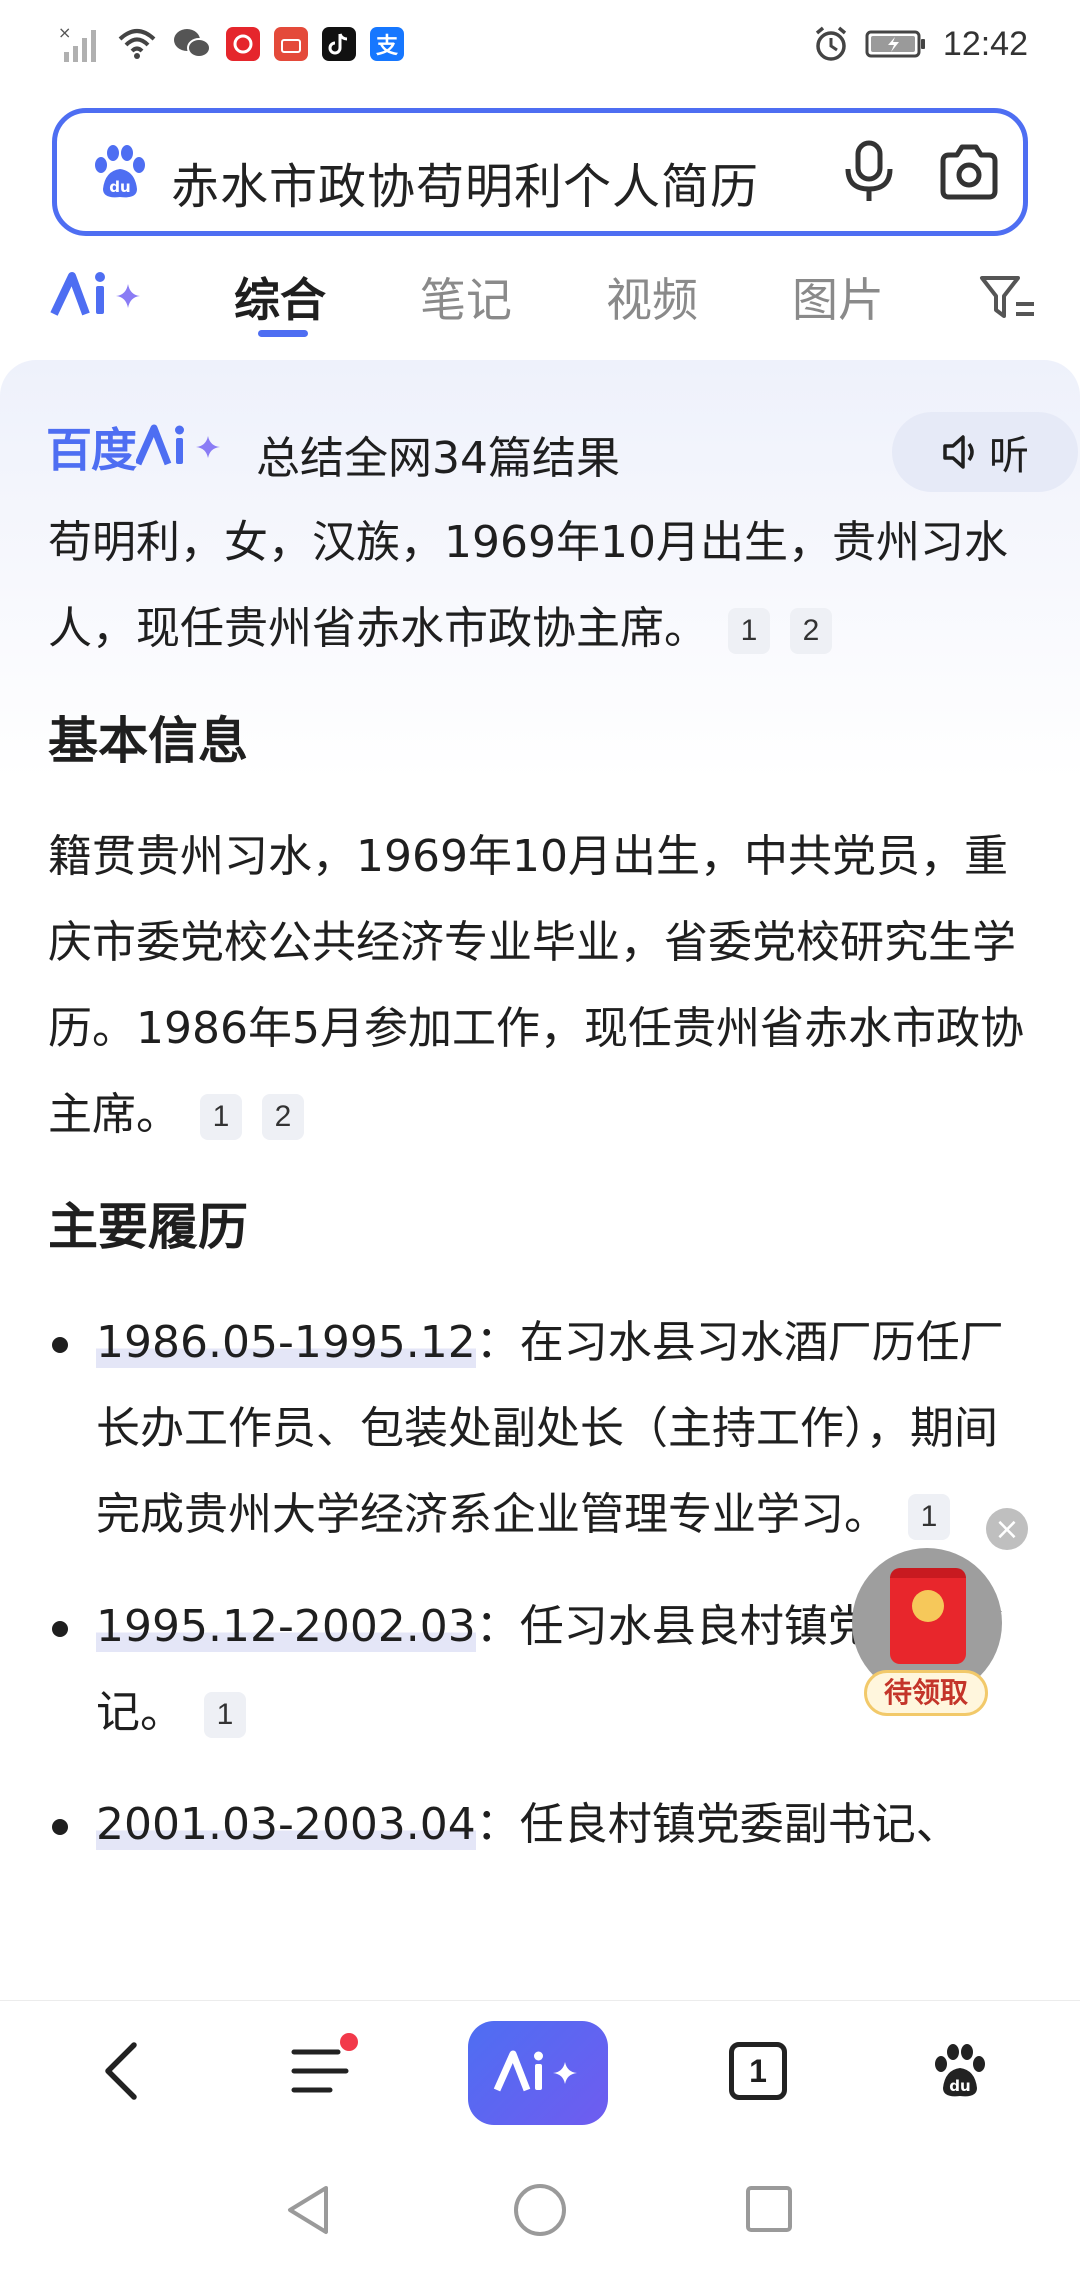 Image resolution: width=1080 pixels, height=2280 pixels. Describe the element at coordinates (243, 44) in the screenshot. I see `baidu-news-icon` at that location.